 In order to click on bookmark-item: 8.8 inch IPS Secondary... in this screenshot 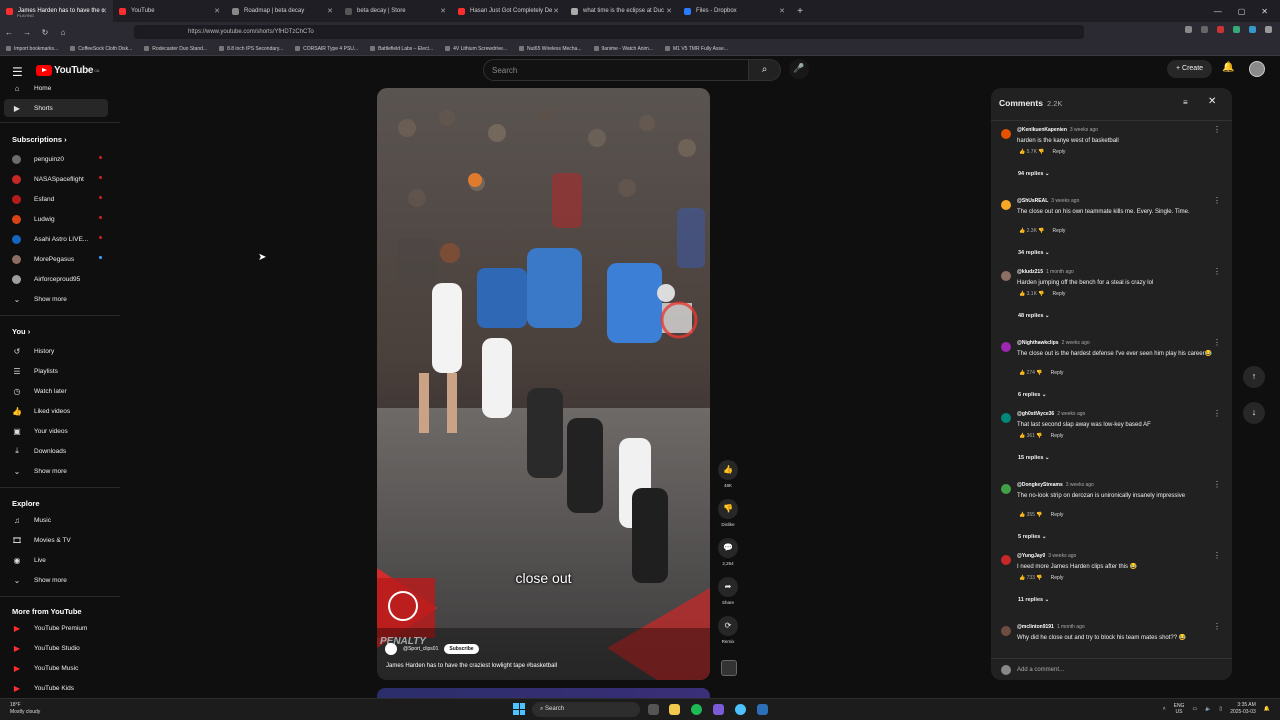, I will do `click(251, 49)`.